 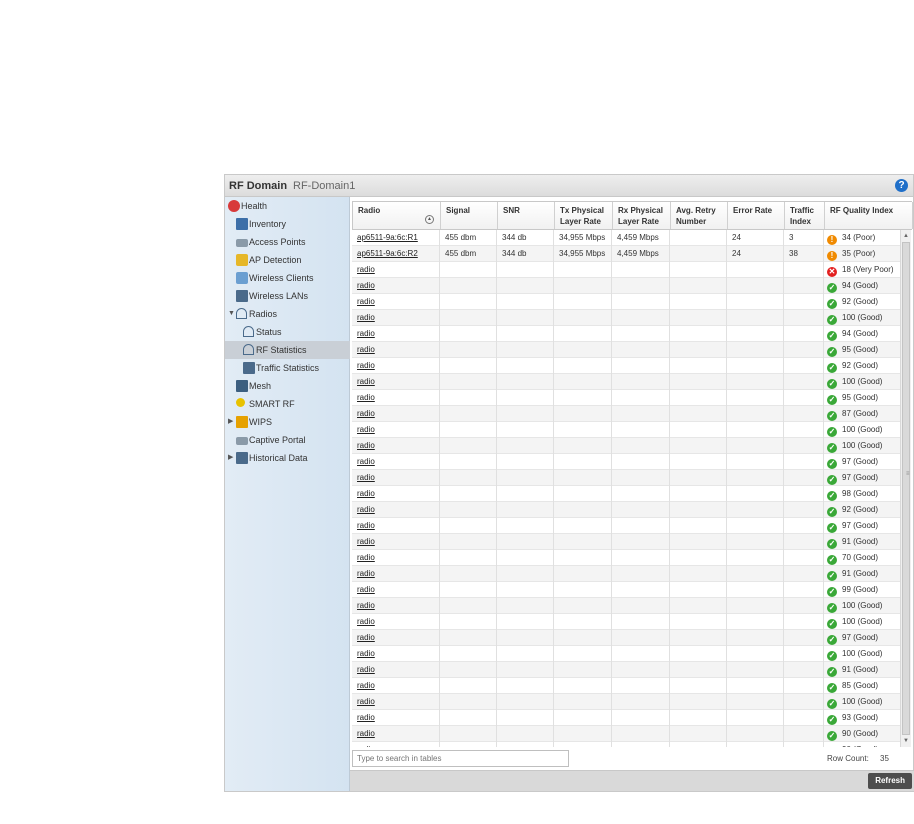 I want to click on column-header-snr: SNR, so click(x=526, y=215).